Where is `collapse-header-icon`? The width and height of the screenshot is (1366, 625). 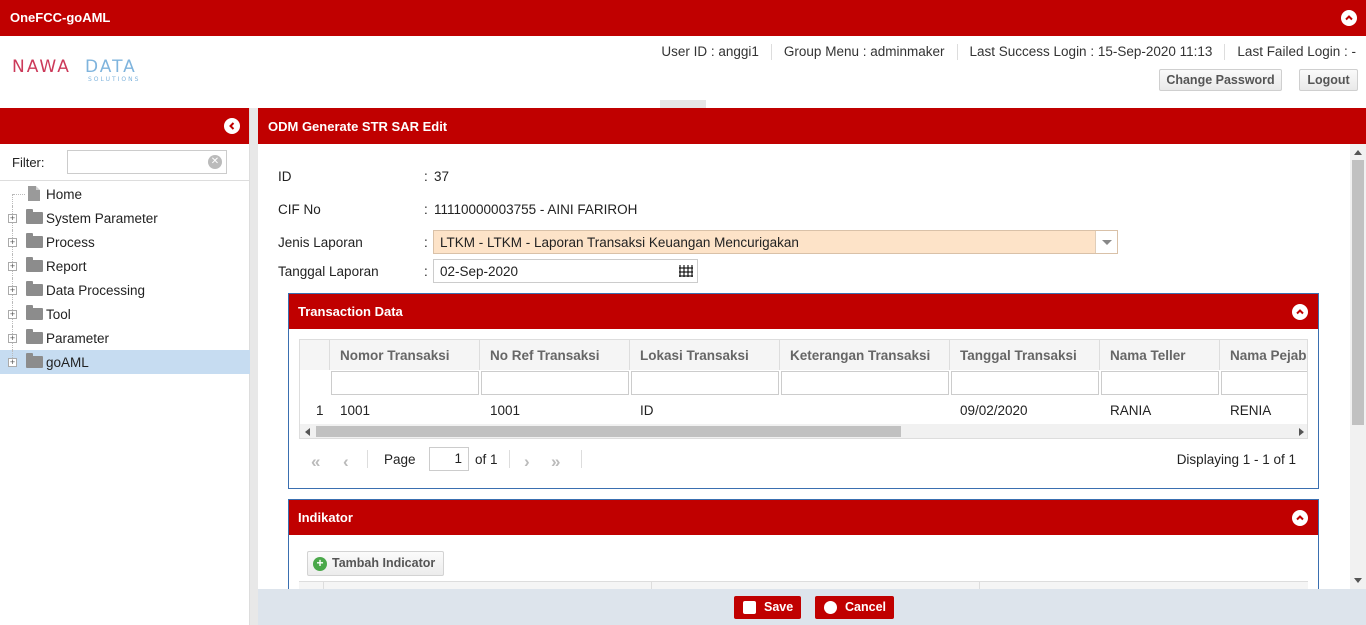 collapse-header-icon is located at coordinates (1349, 18).